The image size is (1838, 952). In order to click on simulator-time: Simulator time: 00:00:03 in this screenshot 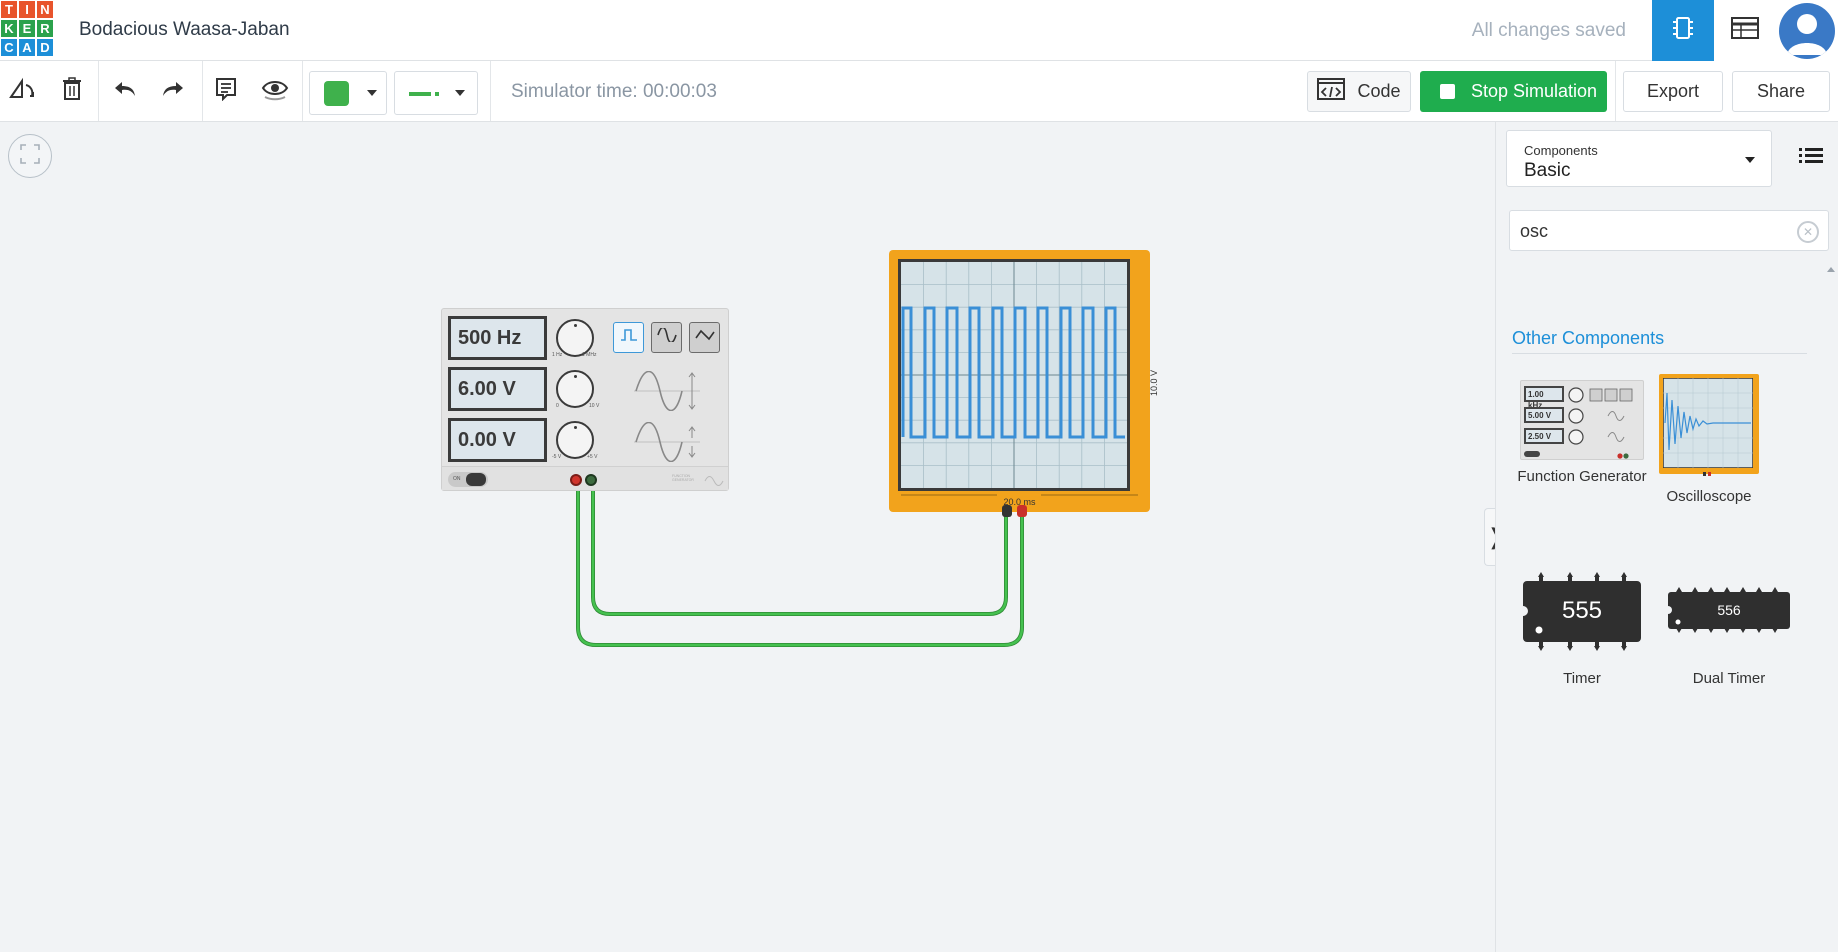, I will do `click(614, 91)`.